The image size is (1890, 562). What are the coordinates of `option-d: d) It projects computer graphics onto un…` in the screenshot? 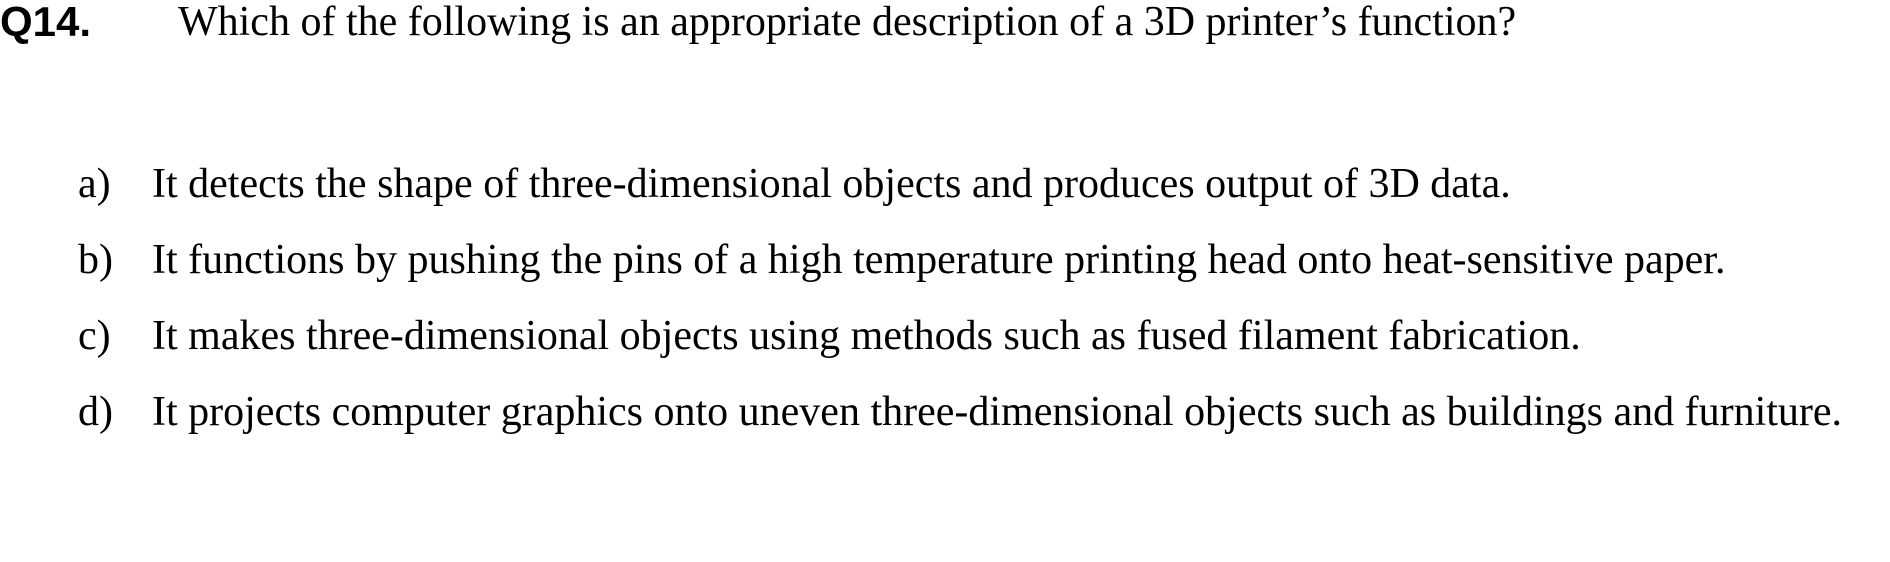 It's located at (945, 412).